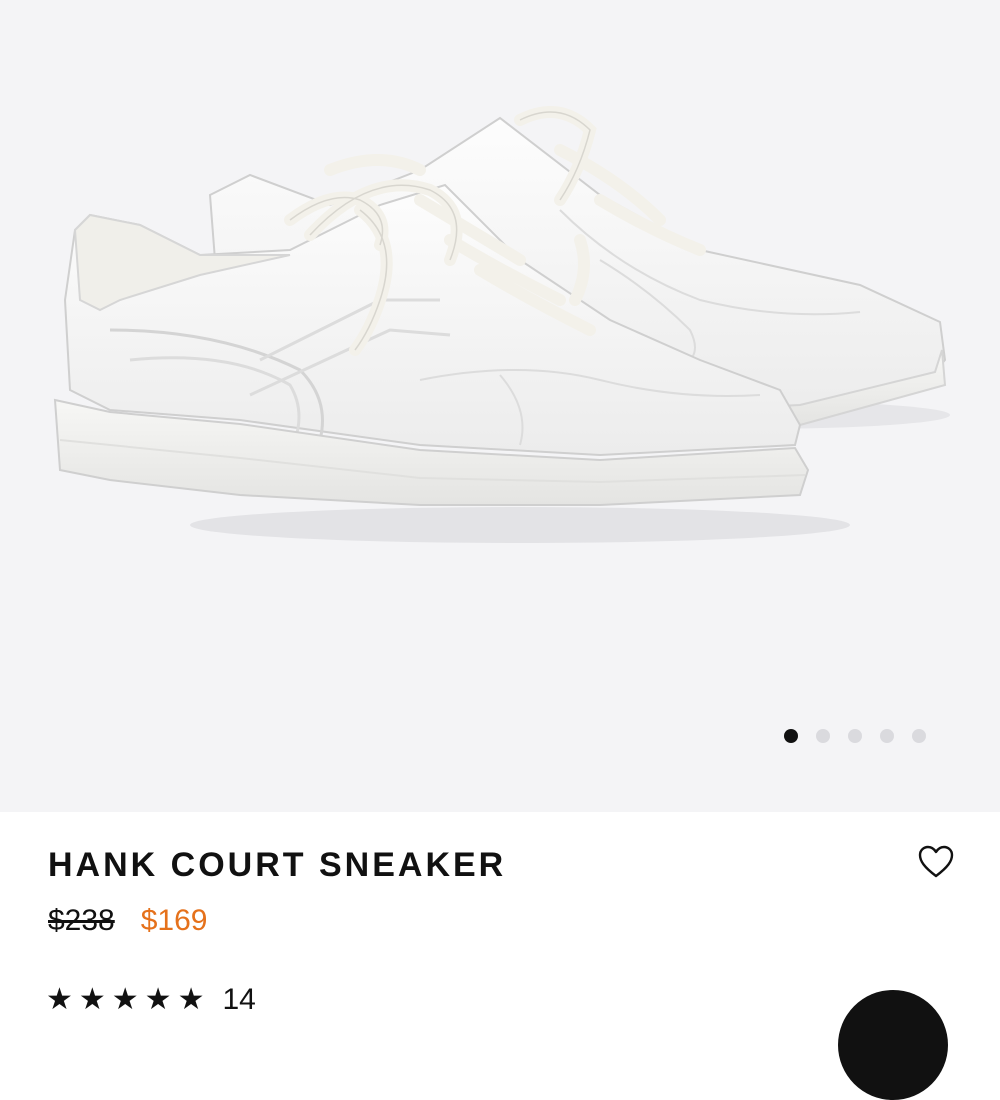  I want to click on original-price: $238, so click(81, 920).